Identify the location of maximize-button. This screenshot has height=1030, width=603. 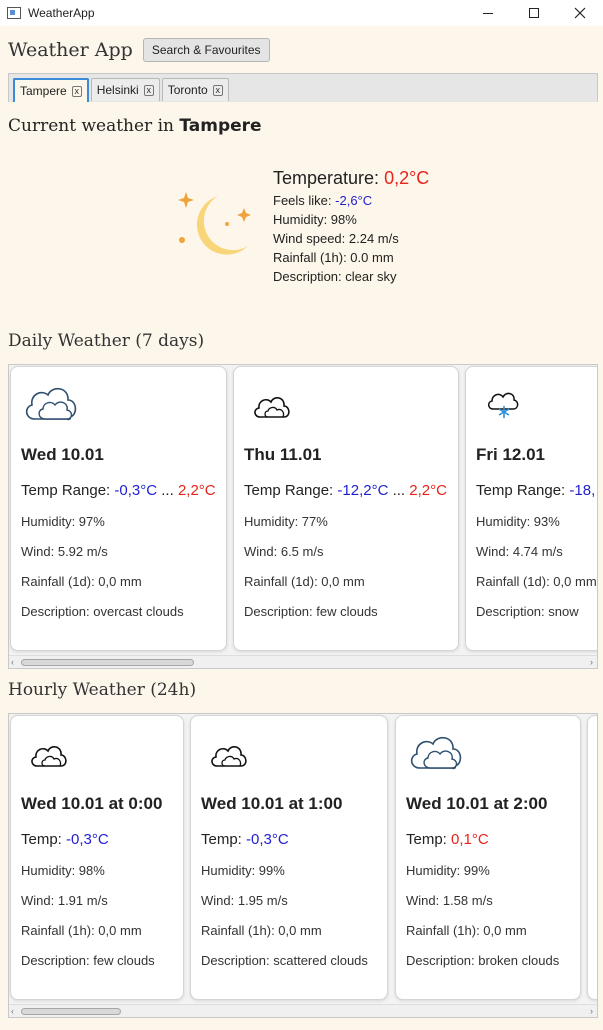
(534, 13).